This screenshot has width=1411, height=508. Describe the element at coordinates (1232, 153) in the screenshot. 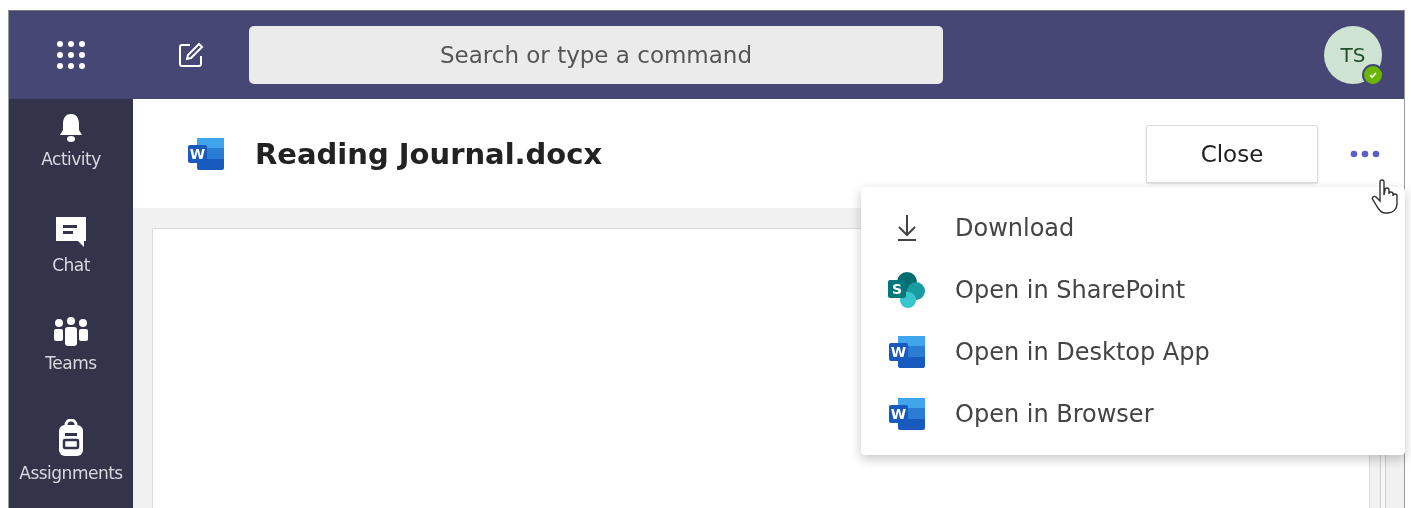

I see `close-button: Close` at that location.